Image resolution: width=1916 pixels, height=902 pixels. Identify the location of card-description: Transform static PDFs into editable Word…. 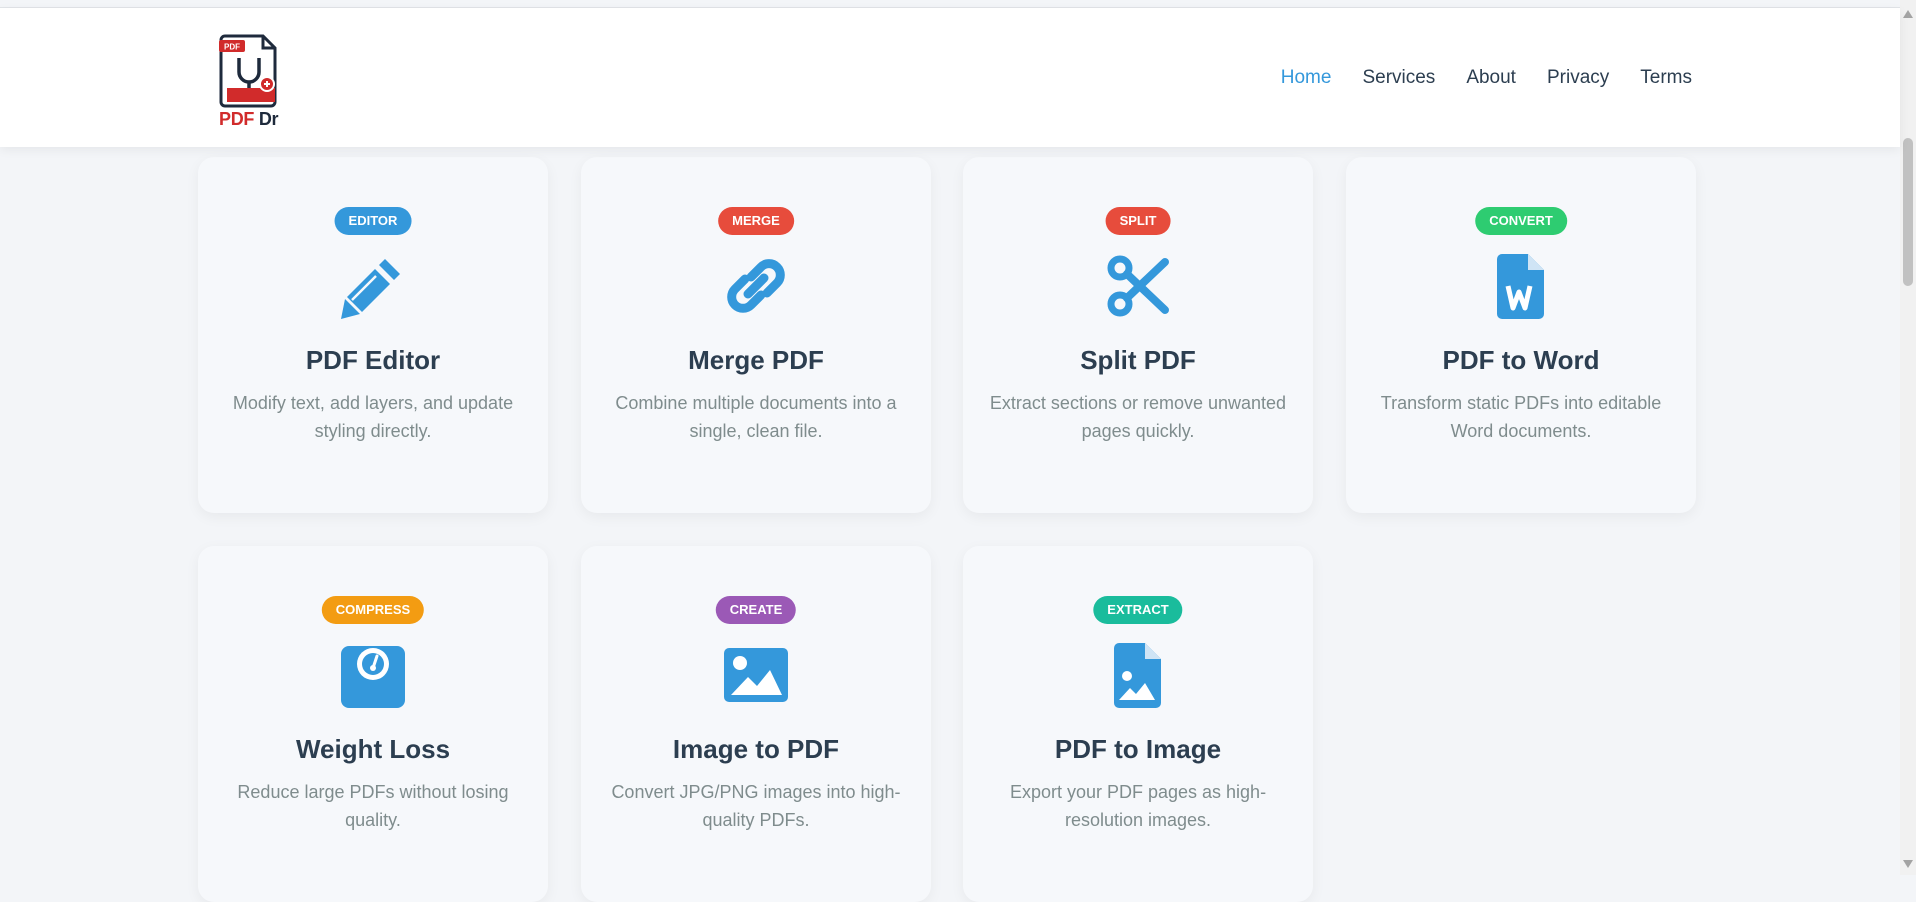
(1521, 417).